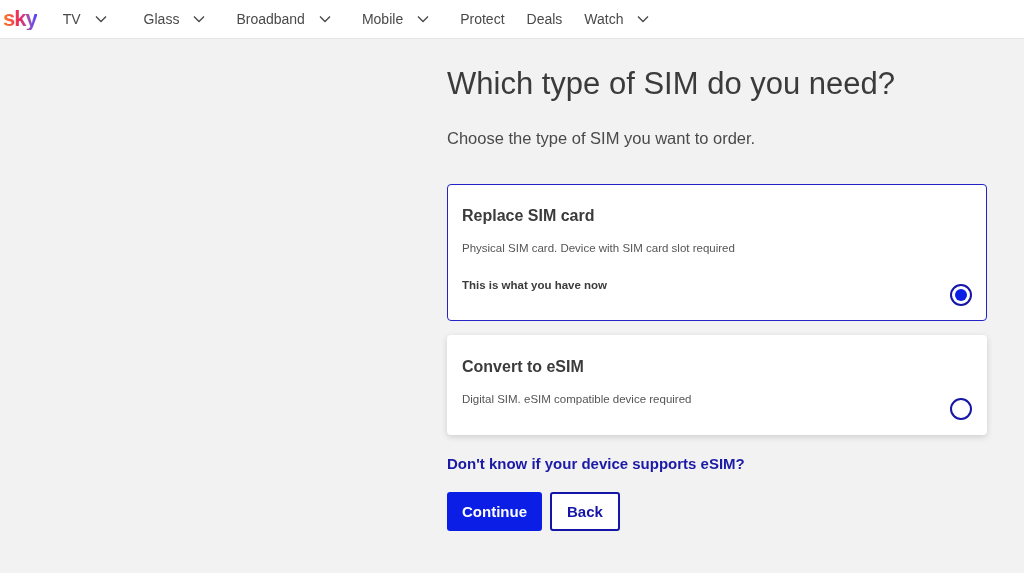  What do you see at coordinates (494, 512) in the screenshot?
I see `continue-button: Continue` at bounding box center [494, 512].